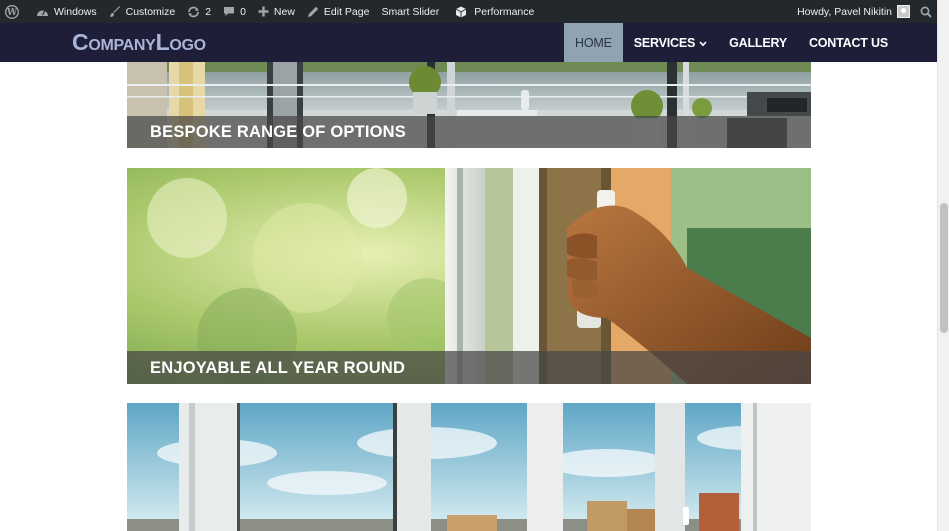  I want to click on banner-caption: ENJOYABLE ALL YEAR ROUND, so click(278, 368).